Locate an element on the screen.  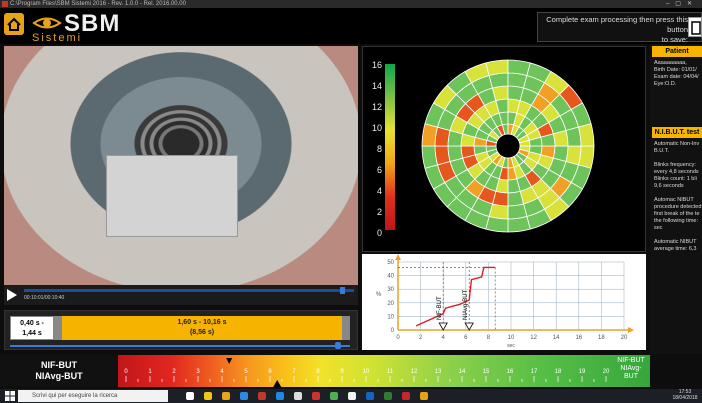
info-line: sec is located at coordinates (658, 228).